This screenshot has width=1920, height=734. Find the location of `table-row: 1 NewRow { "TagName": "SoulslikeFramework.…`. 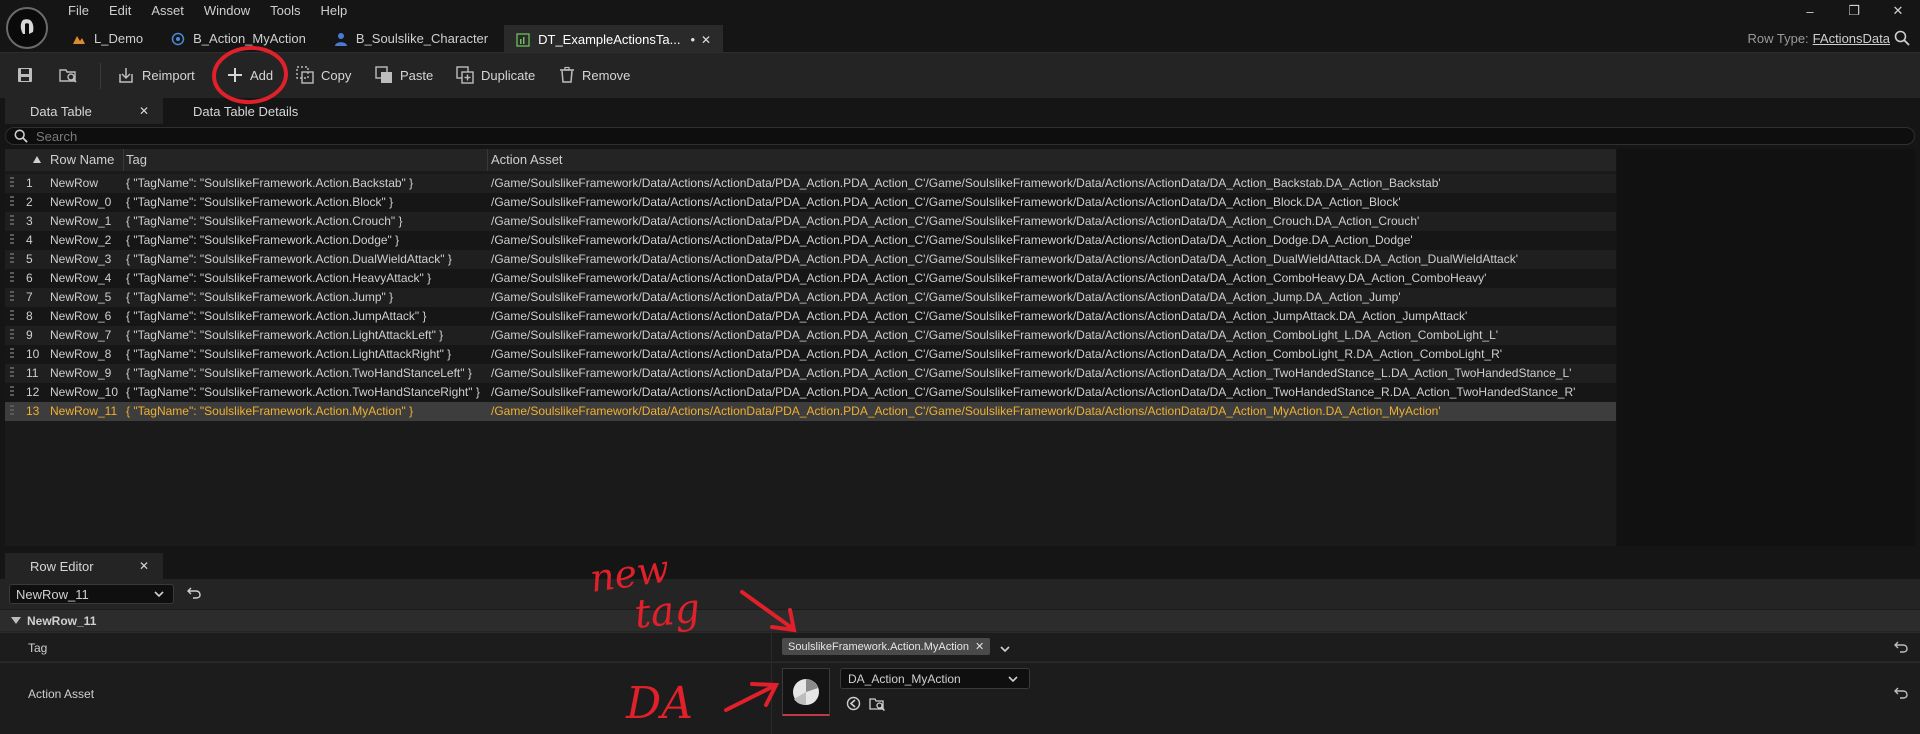

table-row: 1 NewRow { "TagName": "SoulslikeFramework.… is located at coordinates (810, 183).